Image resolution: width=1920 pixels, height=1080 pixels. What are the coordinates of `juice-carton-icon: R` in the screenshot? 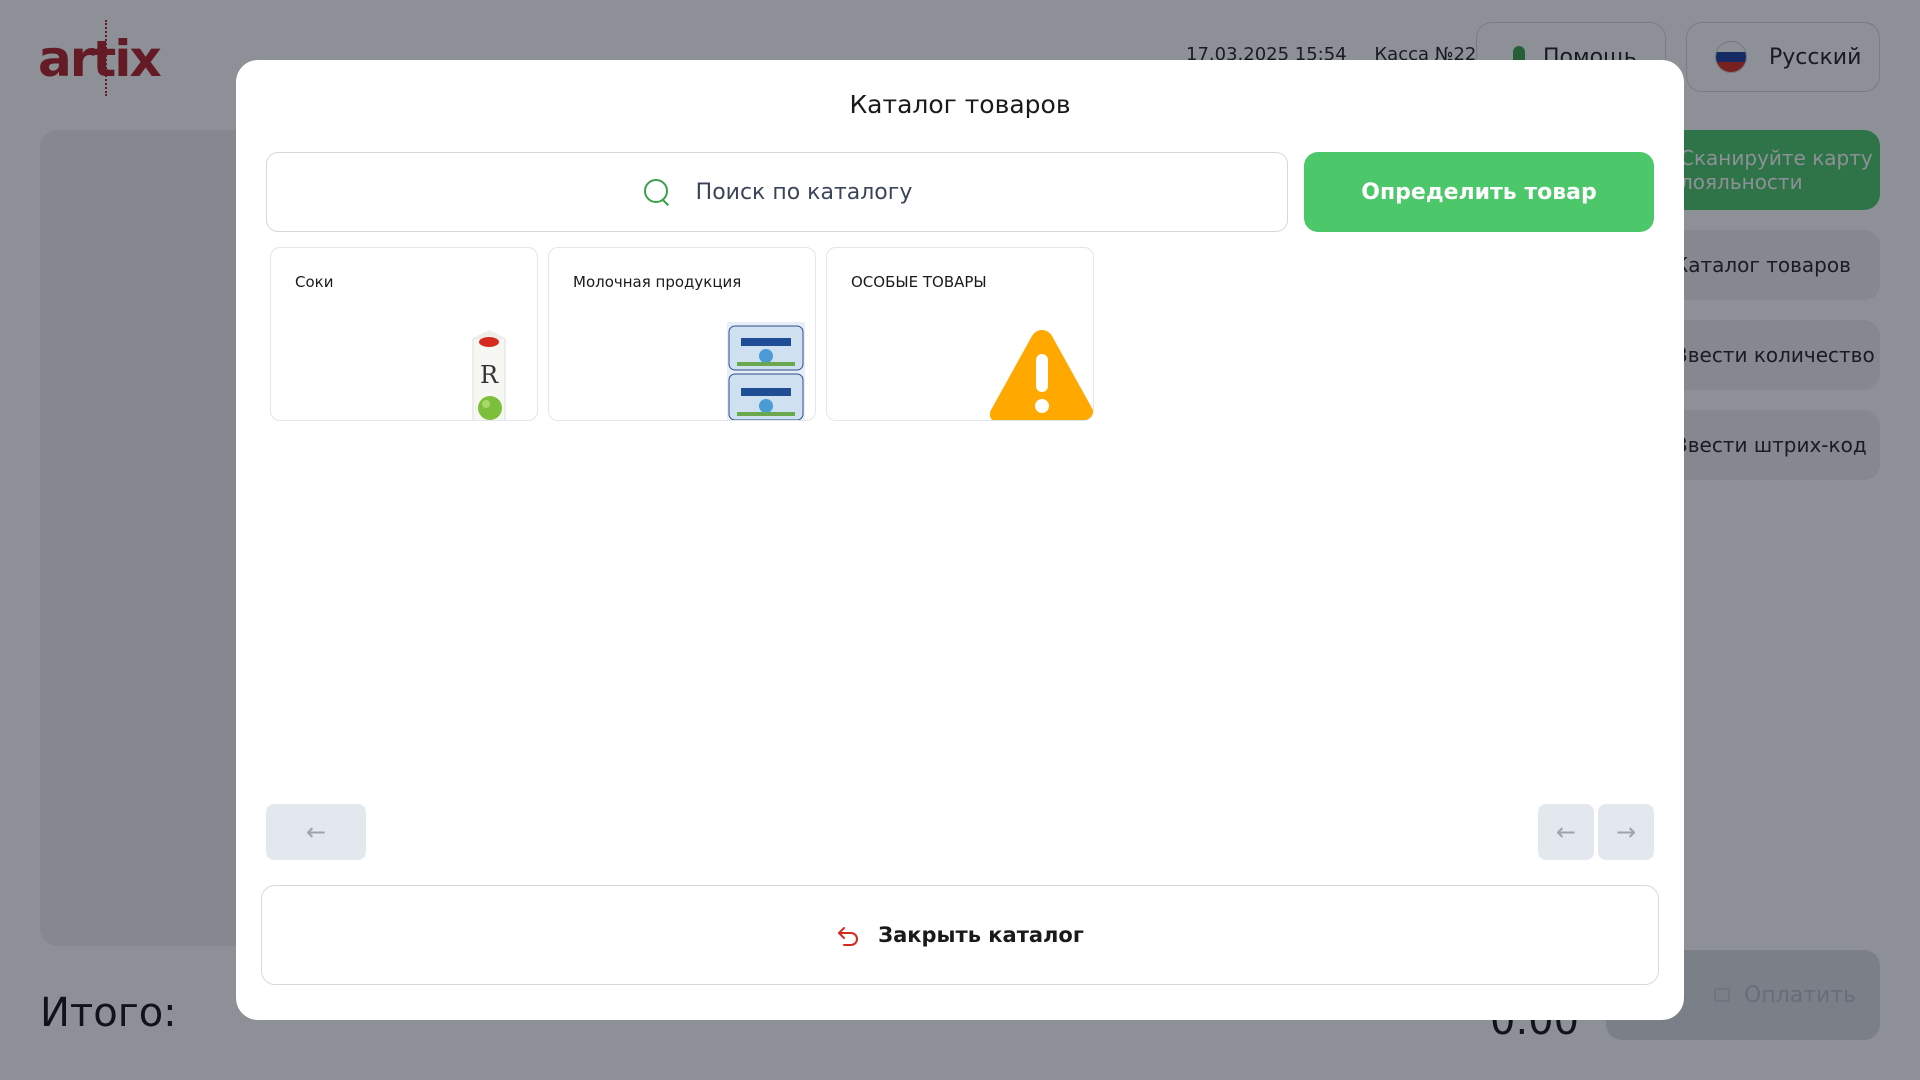 It's located at (489, 375).